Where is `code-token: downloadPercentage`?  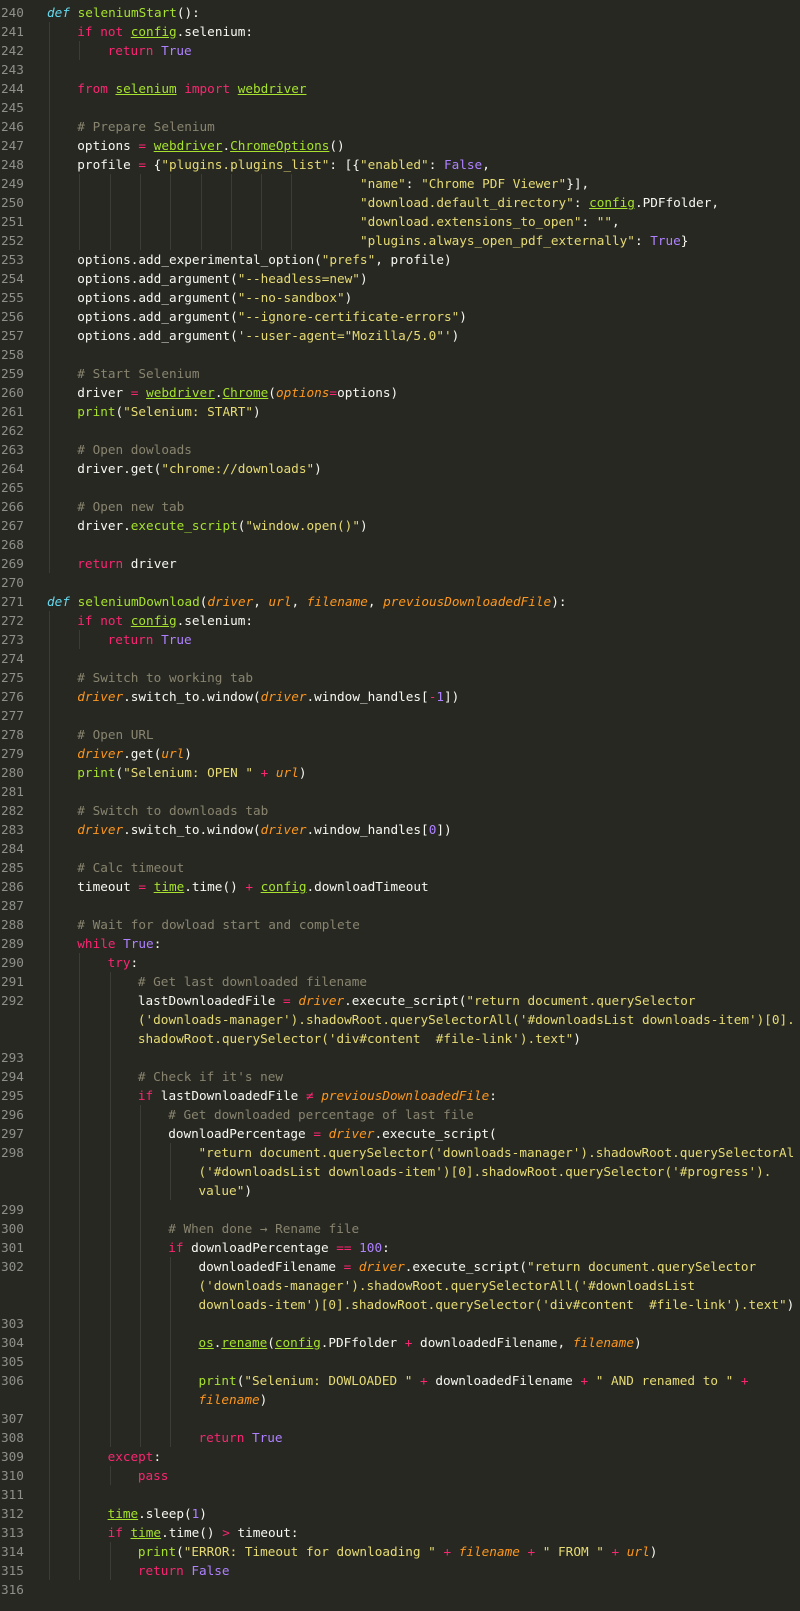 code-token: downloadPercentage is located at coordinates (260, 1247).